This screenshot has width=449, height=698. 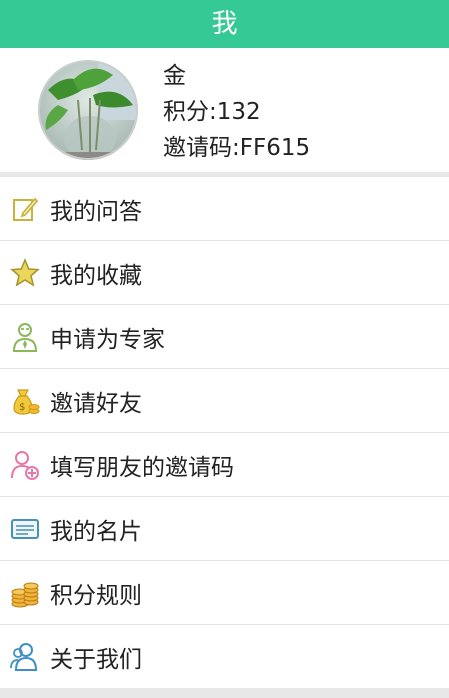 I want to click on menu-item-my-card: 我的名片, so click(x=224, y=529).